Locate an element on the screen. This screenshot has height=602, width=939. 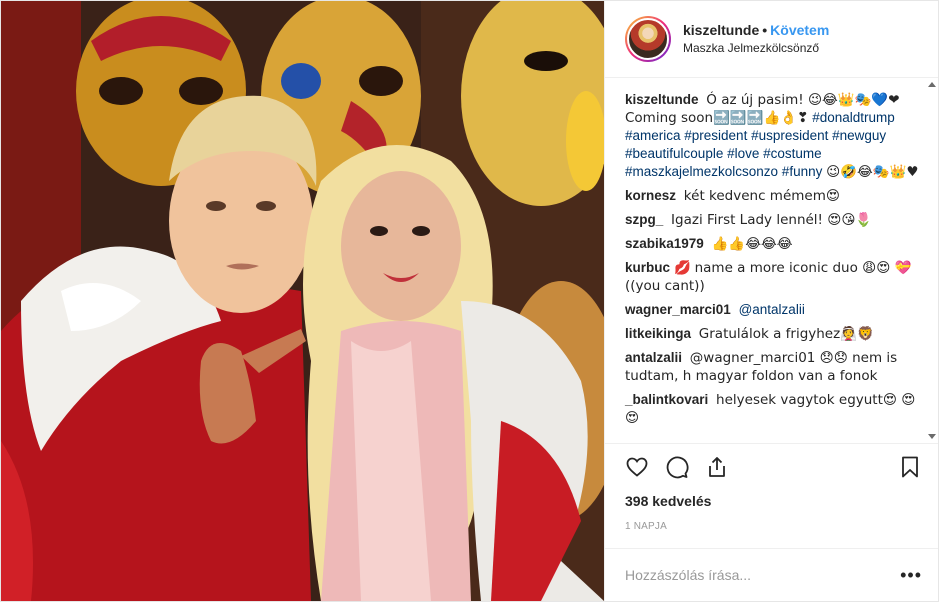
list-item: wagner_marci01 @antalzalii is located at coordinates (772, 310).